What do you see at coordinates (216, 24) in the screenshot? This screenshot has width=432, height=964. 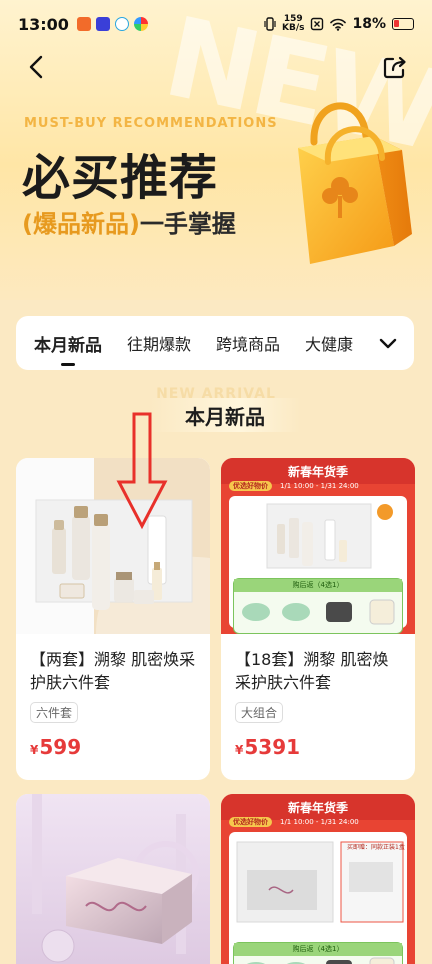 I see `status-bar: 13:00 159 KB/s 18%` at bounding box center [216, 24].